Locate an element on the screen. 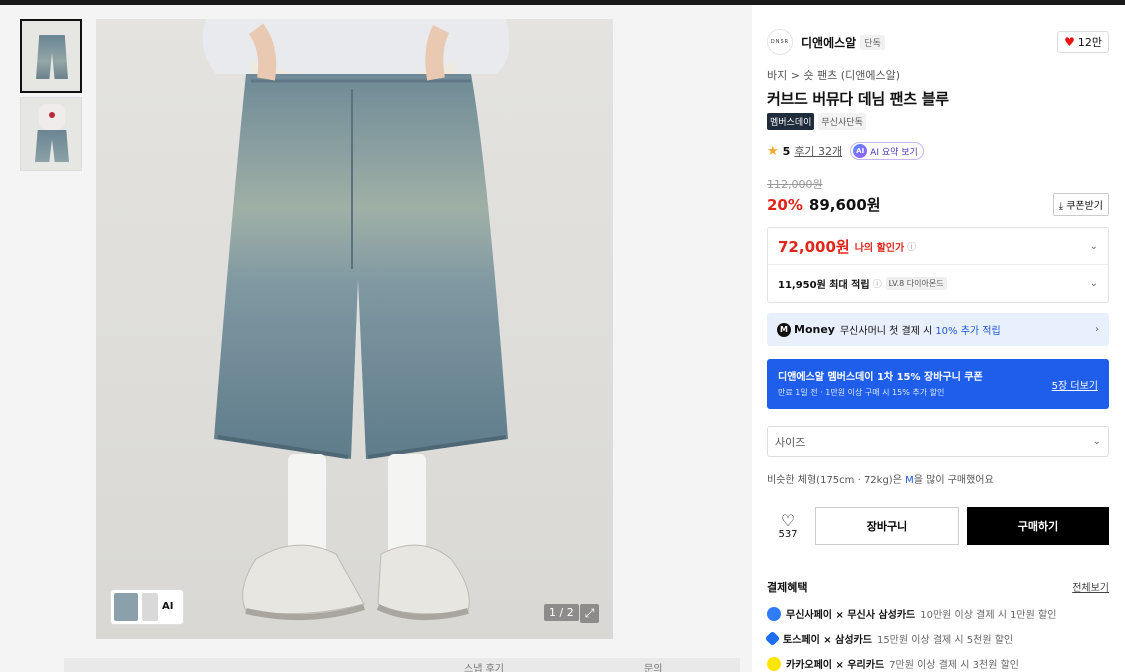 This screenshot has height=672, width=1125. money-logo-icon: M is located at coordinates (784, 329).